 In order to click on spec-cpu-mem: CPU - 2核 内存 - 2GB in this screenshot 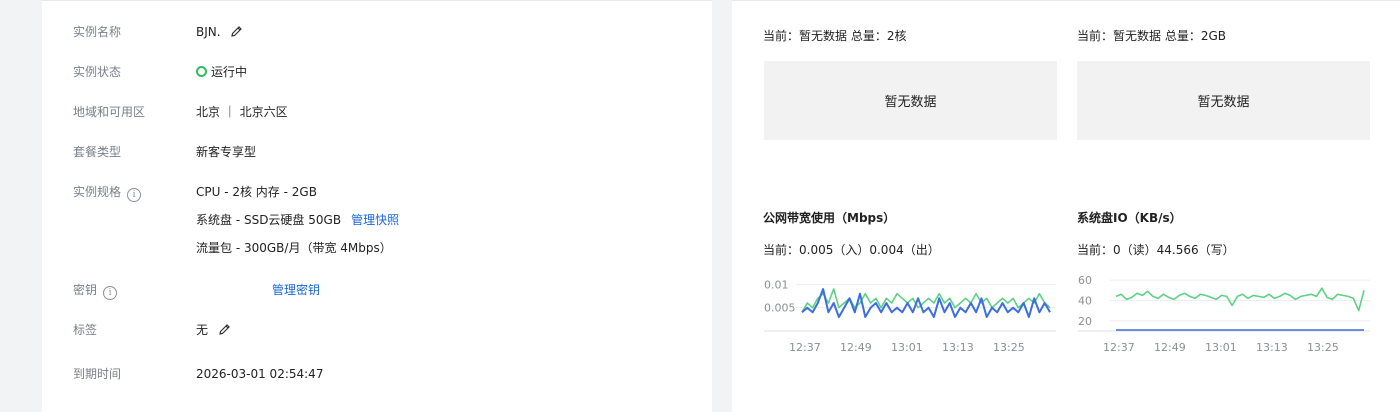, I will do `click(256, 192)`.